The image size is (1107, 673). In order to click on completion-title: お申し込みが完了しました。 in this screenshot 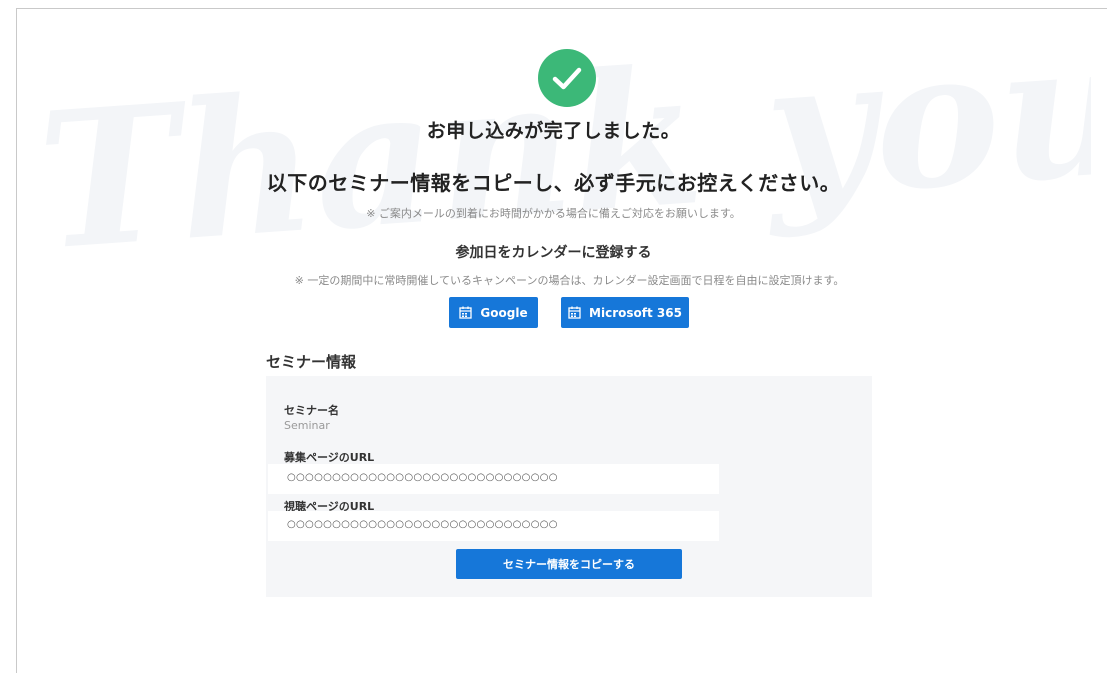, I will do `click(553, 131)`.